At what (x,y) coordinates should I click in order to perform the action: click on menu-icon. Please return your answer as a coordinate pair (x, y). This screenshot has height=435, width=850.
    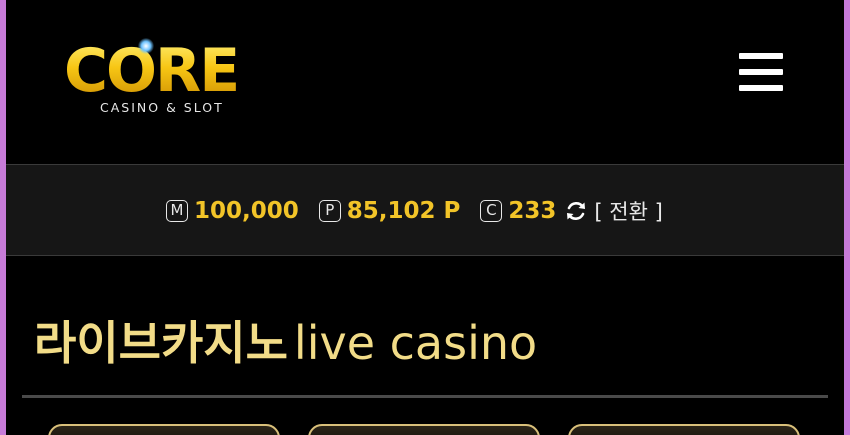
    Looking at the image, I should click on (761, 72).